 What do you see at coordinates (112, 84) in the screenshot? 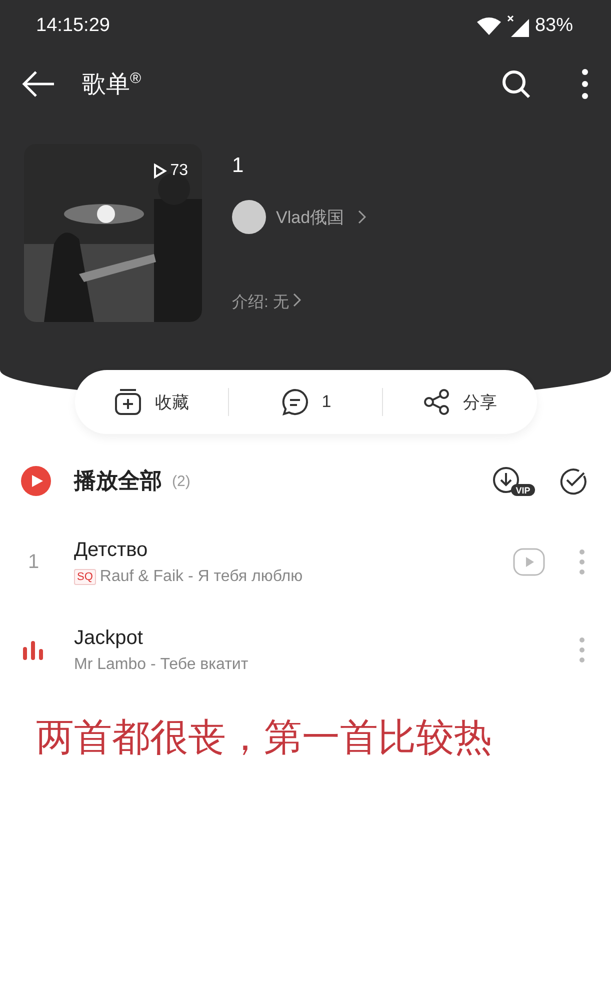
I see `page-title: 歌单$^{®}$` at bounding box center [112, 84].